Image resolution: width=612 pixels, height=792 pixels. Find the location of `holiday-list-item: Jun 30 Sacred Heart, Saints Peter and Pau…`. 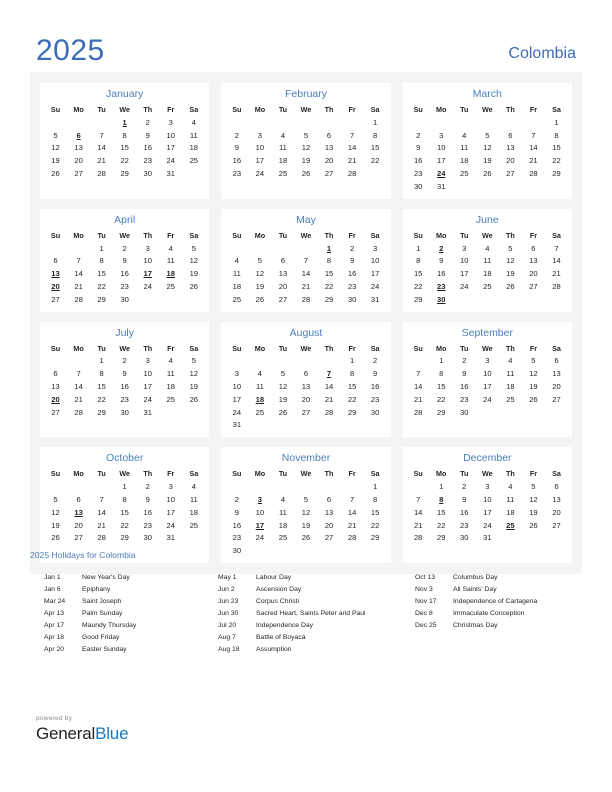

holiday-list-item: Jun 30 Sacred Heart, Saints Peter and Pau… is located at coordinates (316, 614).